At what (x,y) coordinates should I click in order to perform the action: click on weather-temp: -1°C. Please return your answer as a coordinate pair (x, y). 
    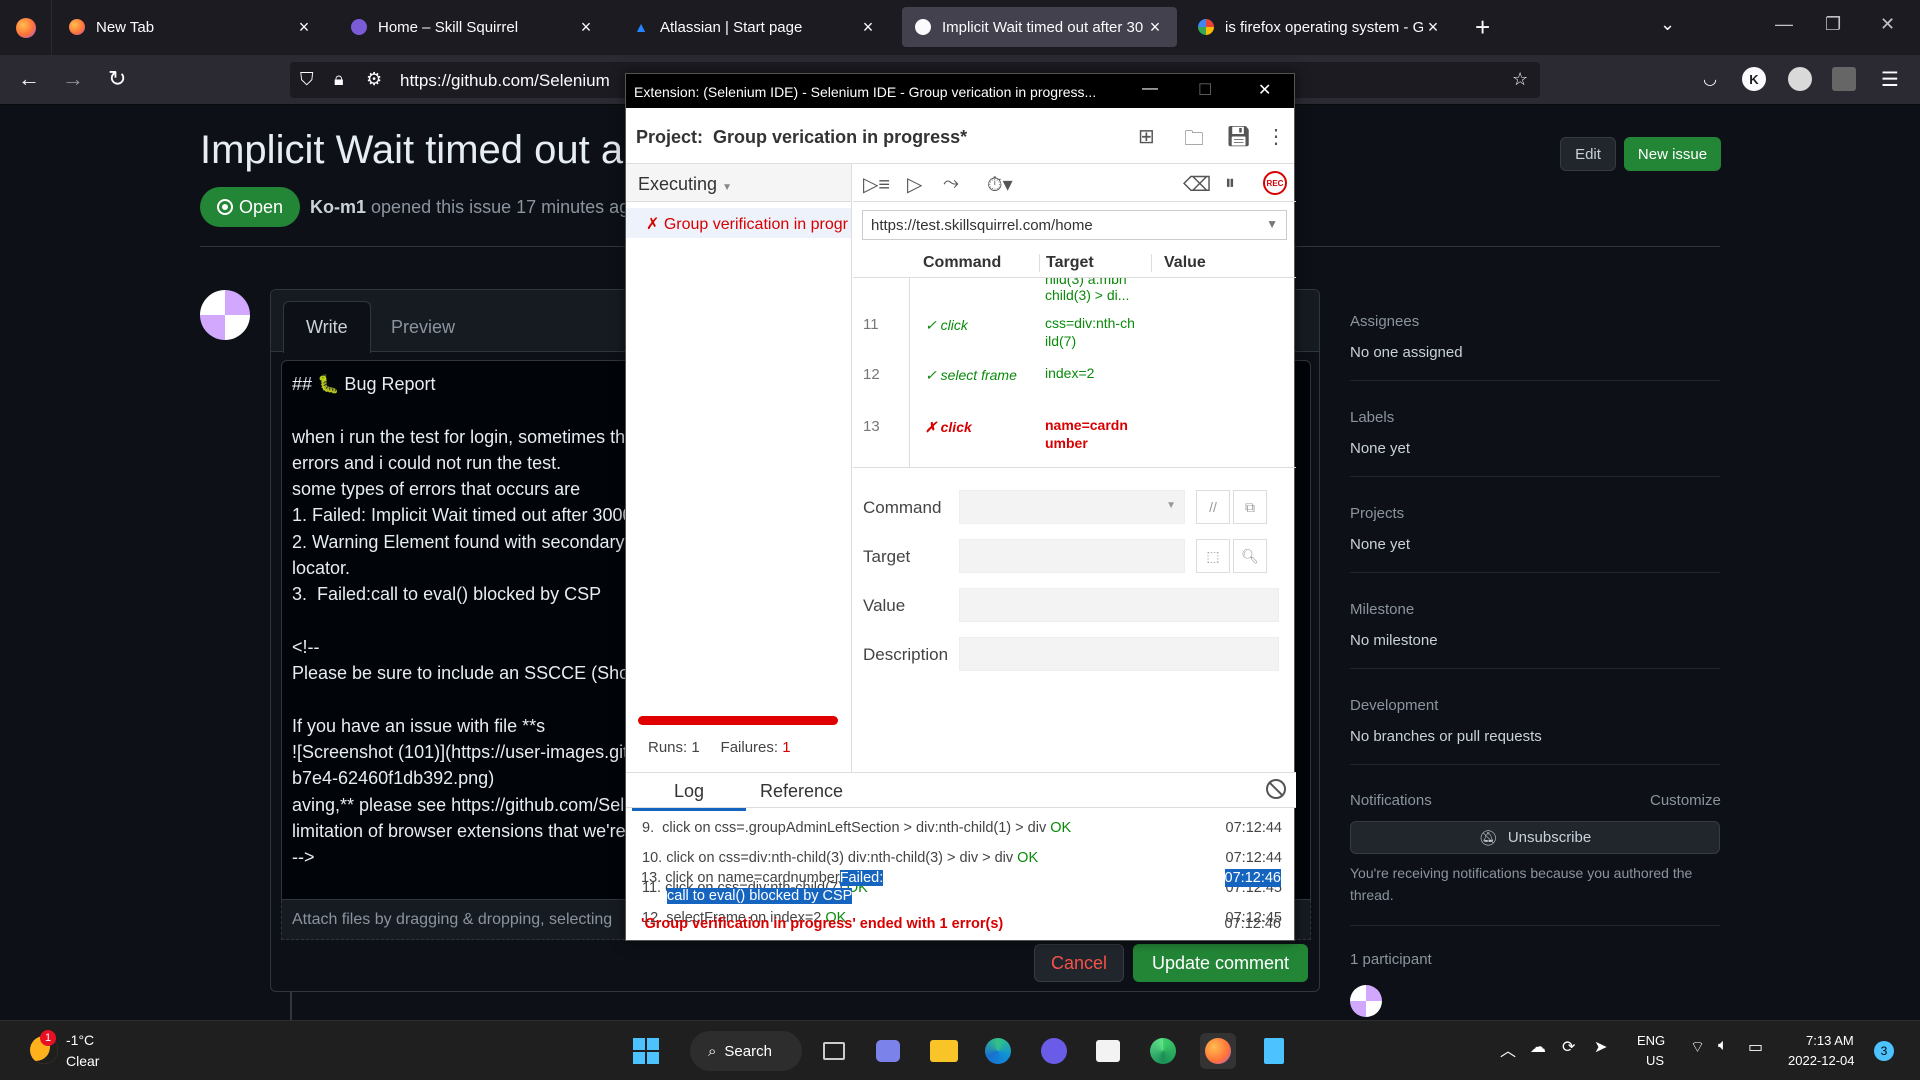
    Looking at the image, I should click on (80, 1040).